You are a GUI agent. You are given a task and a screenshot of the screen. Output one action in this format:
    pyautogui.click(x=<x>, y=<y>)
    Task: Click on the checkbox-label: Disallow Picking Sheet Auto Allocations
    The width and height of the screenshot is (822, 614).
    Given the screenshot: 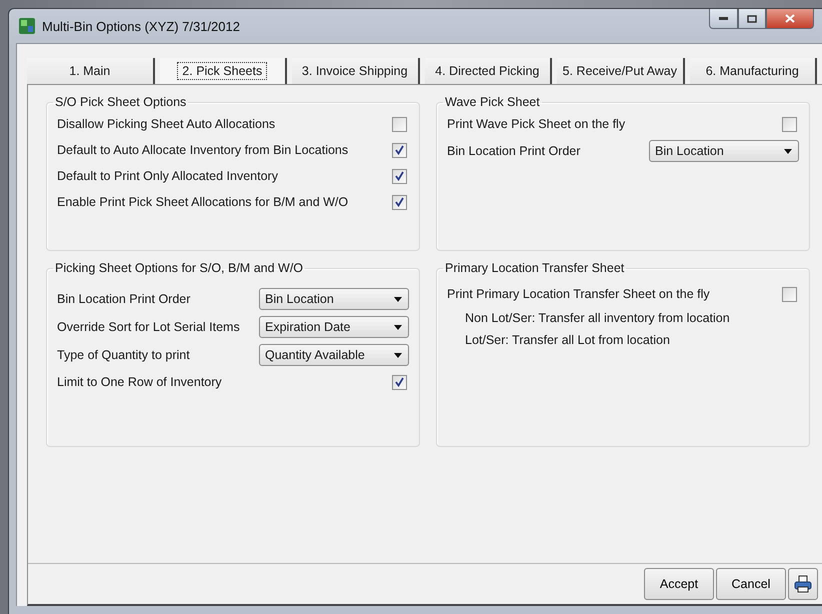 What is the action you would take?
    pyautogui.click(x=166, y=124)
    